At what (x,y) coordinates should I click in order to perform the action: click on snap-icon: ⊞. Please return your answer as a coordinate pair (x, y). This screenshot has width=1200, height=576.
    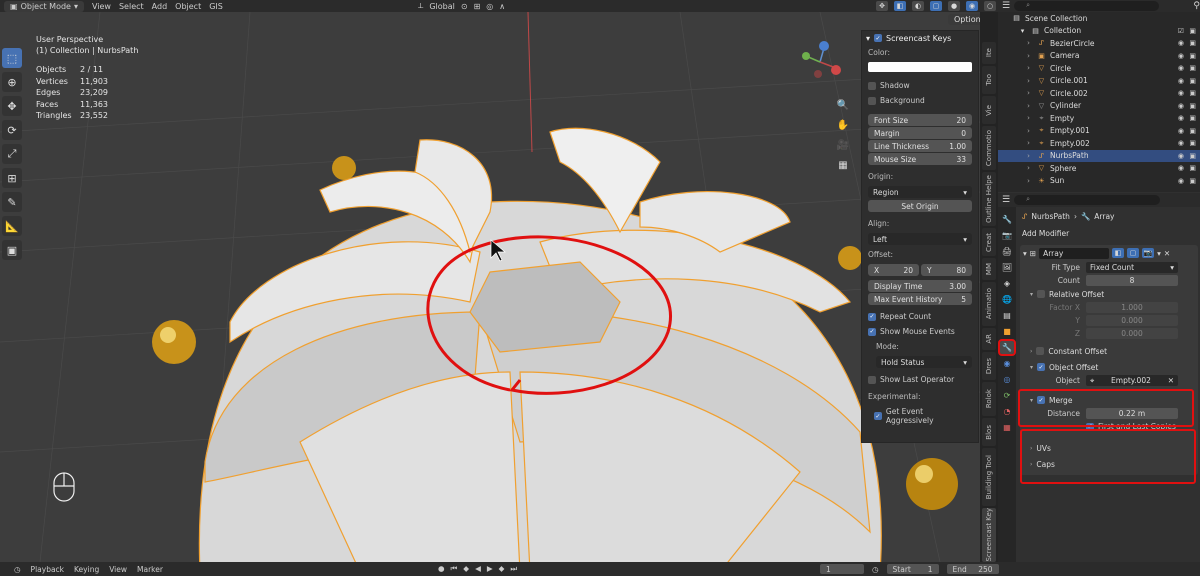
    Looking at the image, I should click on (477, 6).